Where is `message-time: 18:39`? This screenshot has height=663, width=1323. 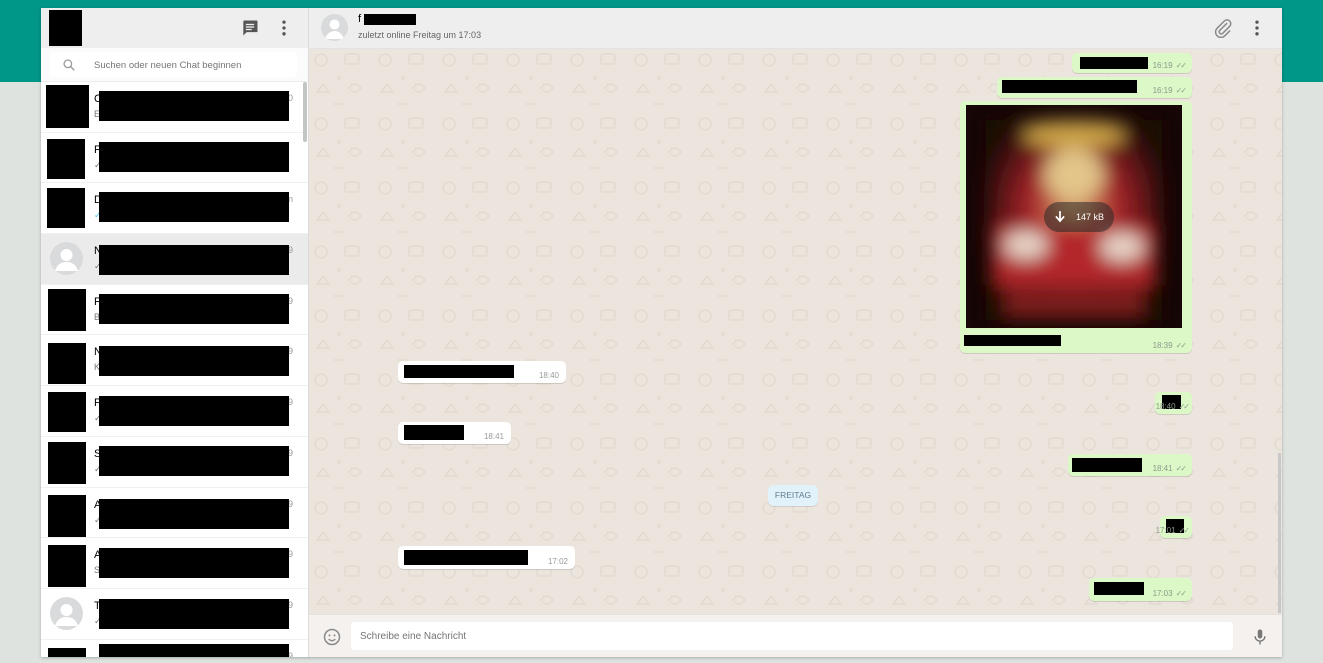
message-time: 18:39 is located at coordinates (1162, 345).